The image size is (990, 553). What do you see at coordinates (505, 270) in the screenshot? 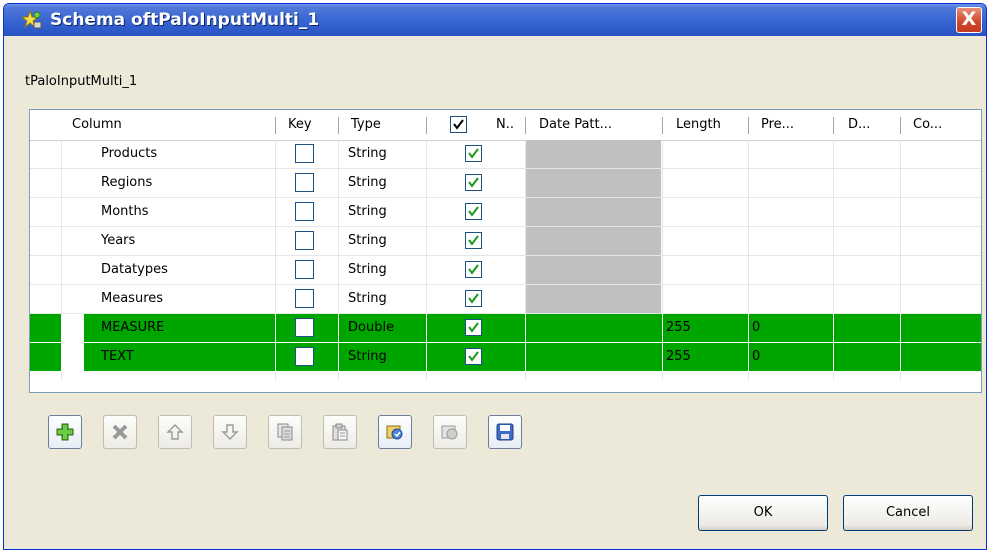
I see `table-row: Datatypes String` at bounding box center [505, 270].